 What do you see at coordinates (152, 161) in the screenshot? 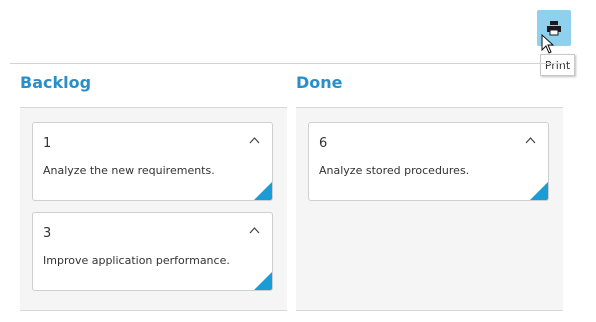
I see `kanban-card: 1 Analyze the new requirements.` at bounding box center [152, 161].